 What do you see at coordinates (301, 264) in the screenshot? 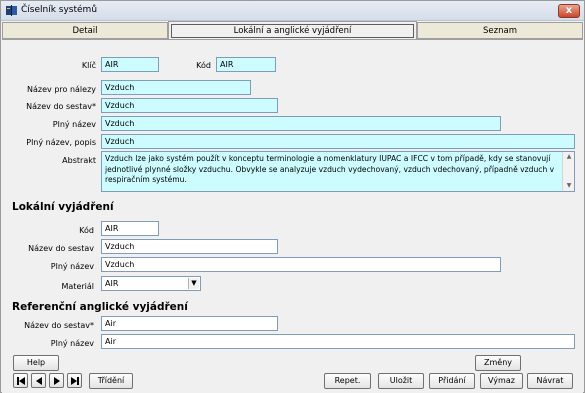
I see `local-plny-nazev-field: Vzduch` at bounding box center [301, 264].